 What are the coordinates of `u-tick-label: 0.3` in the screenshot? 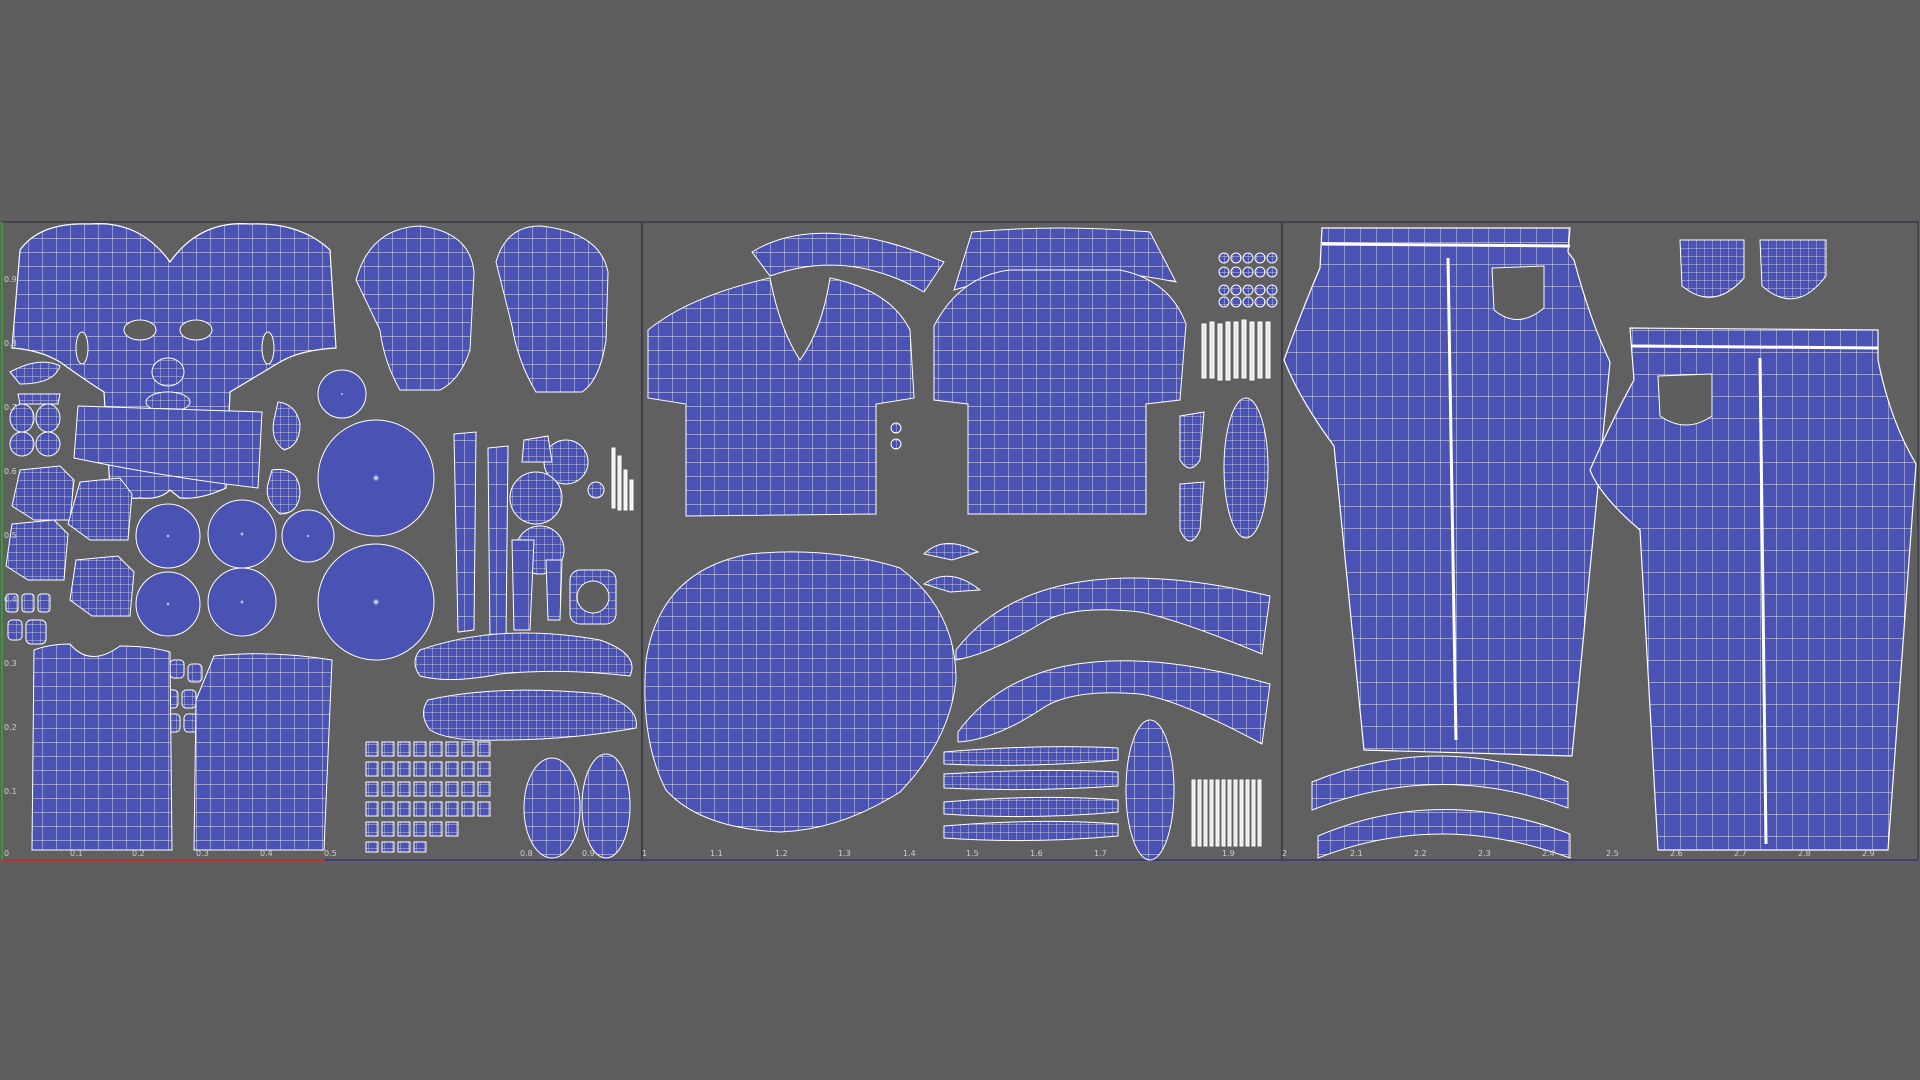 It's located at (202, 853).